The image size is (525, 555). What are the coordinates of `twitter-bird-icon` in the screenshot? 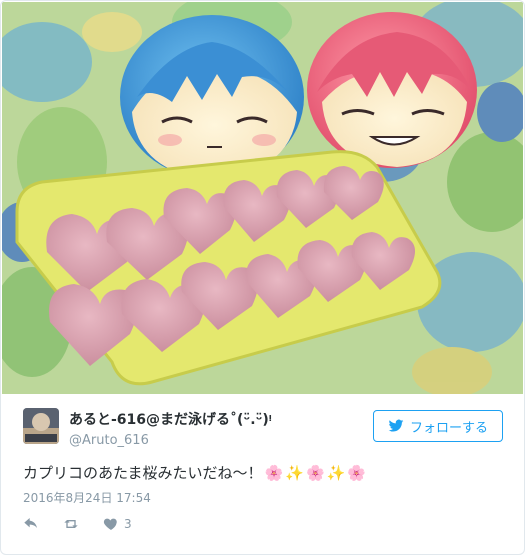 It's located at (396, 425).